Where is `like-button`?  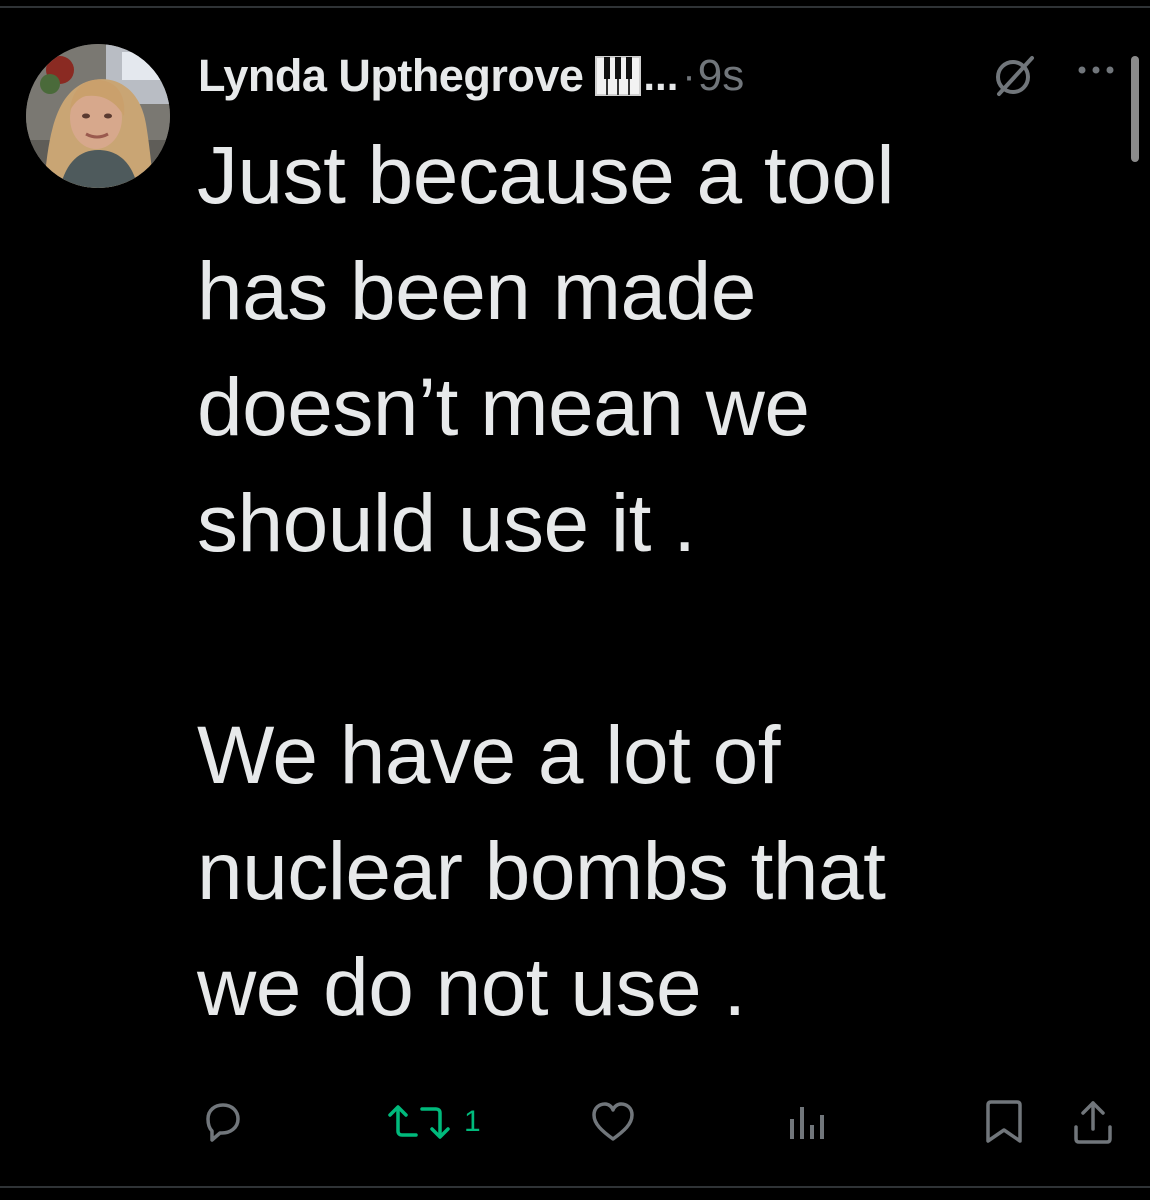
like-button is located at coordinates (613, 1122).